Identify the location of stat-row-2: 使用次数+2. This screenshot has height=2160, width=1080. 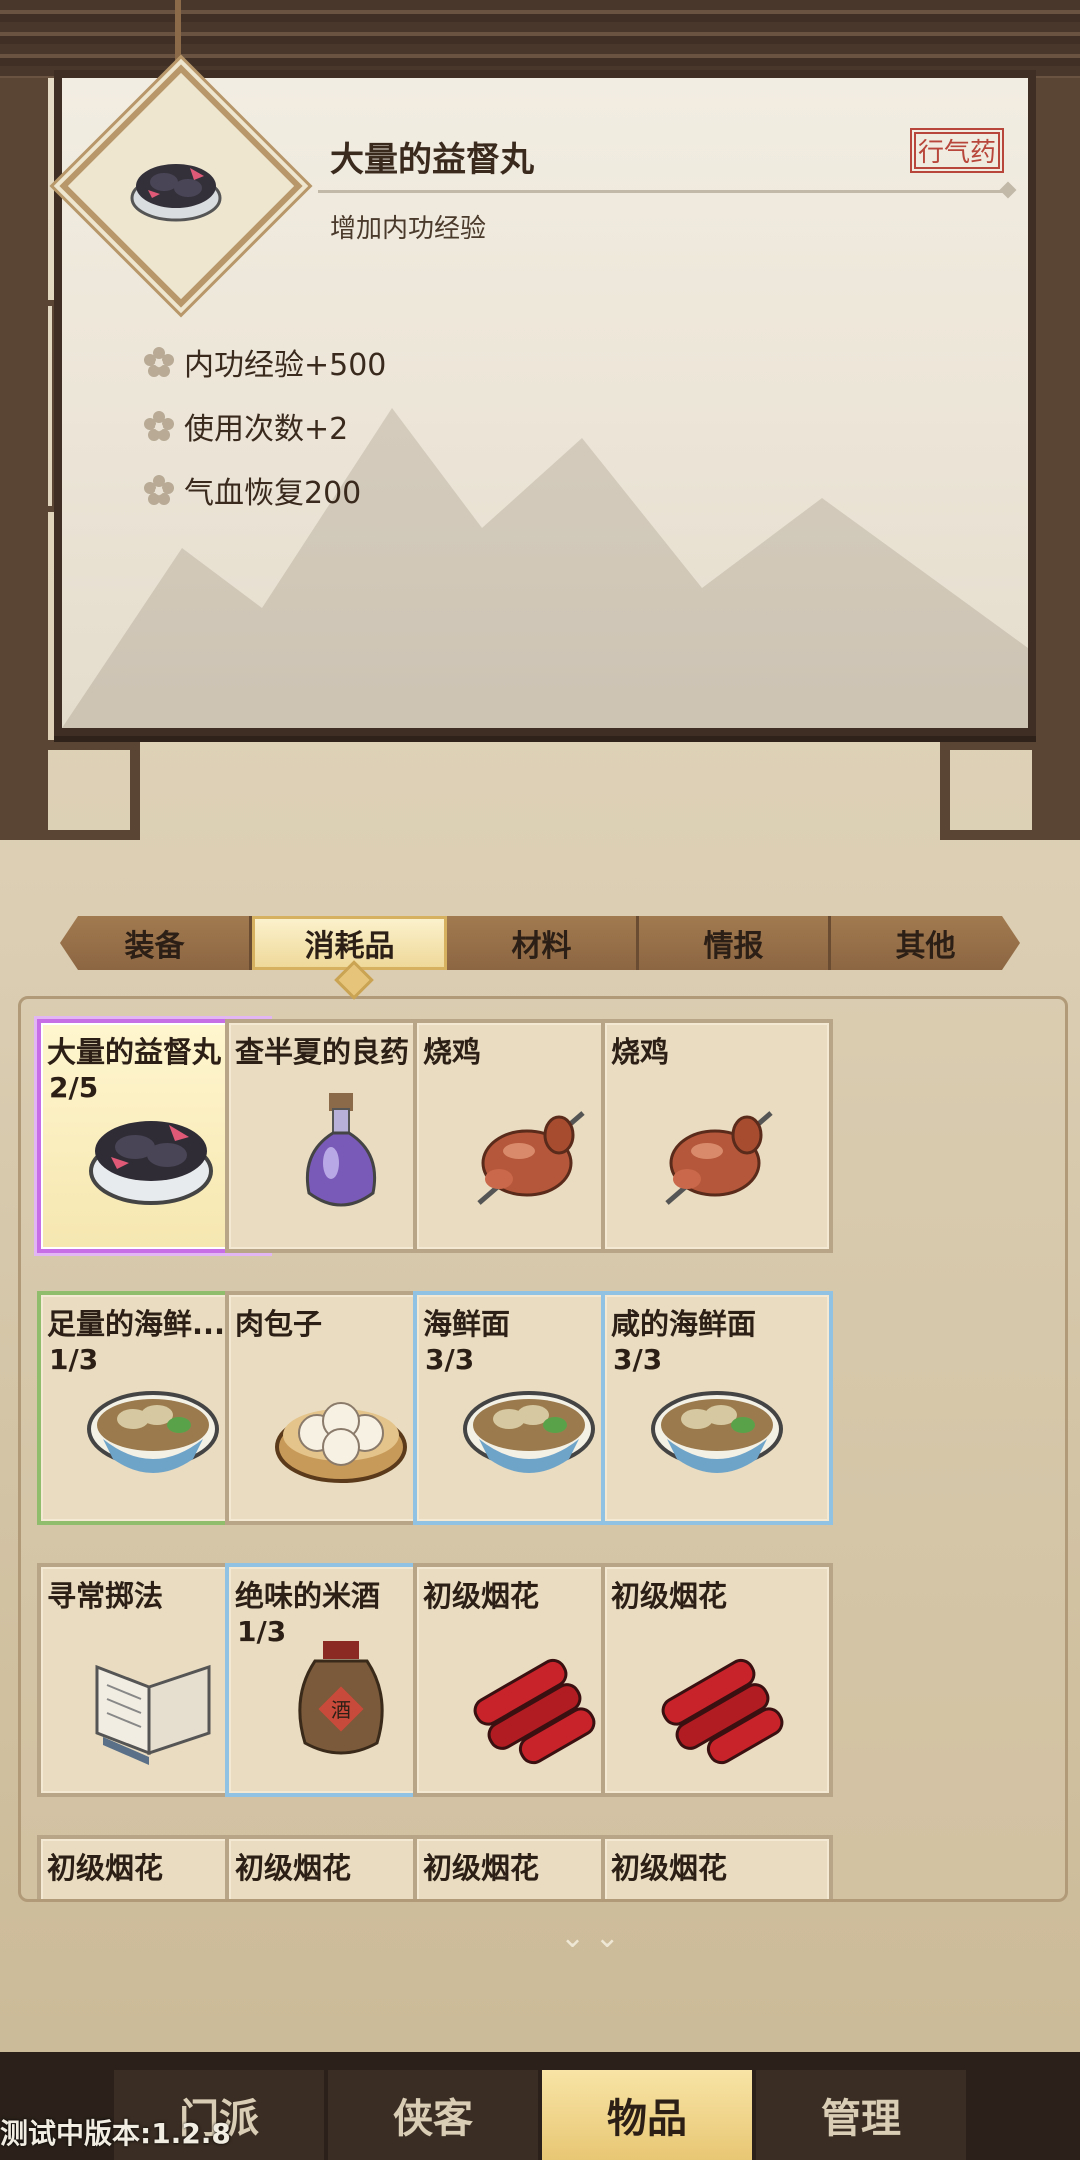
(245, 426).